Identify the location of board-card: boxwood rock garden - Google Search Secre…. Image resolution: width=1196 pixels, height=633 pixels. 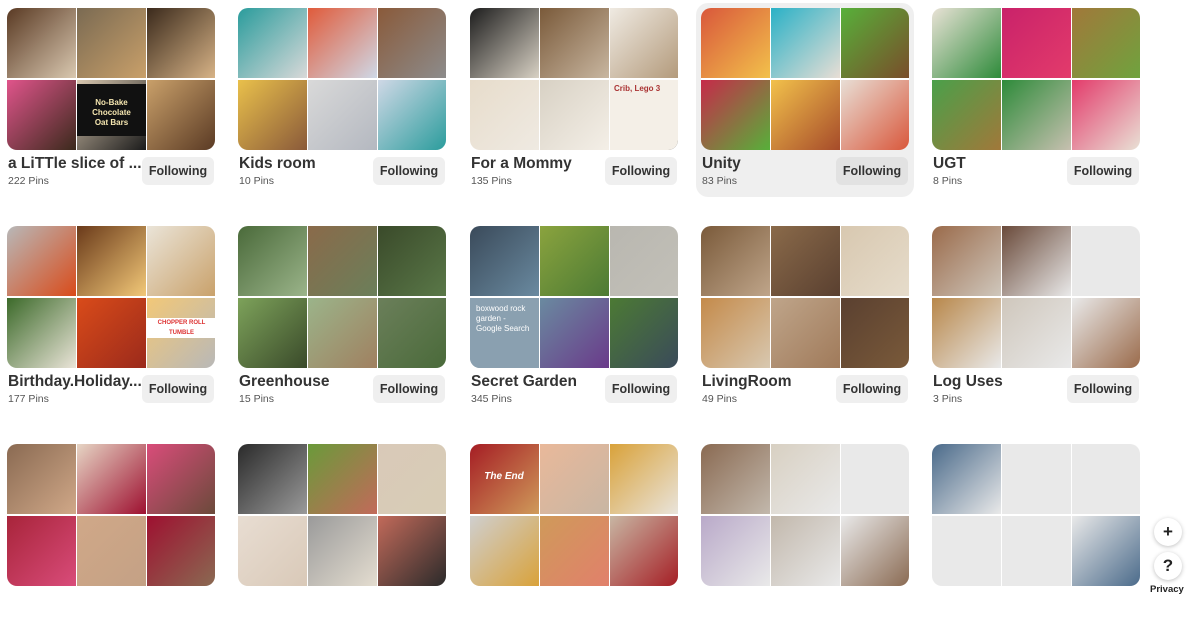
(574, 318).